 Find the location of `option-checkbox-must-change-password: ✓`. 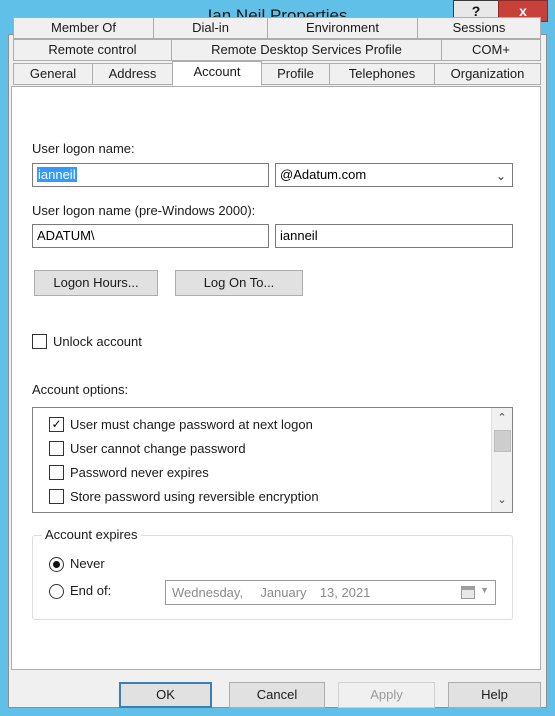

option-checkbox-must-change-password: ✓ is located at coordinates (56, 424).